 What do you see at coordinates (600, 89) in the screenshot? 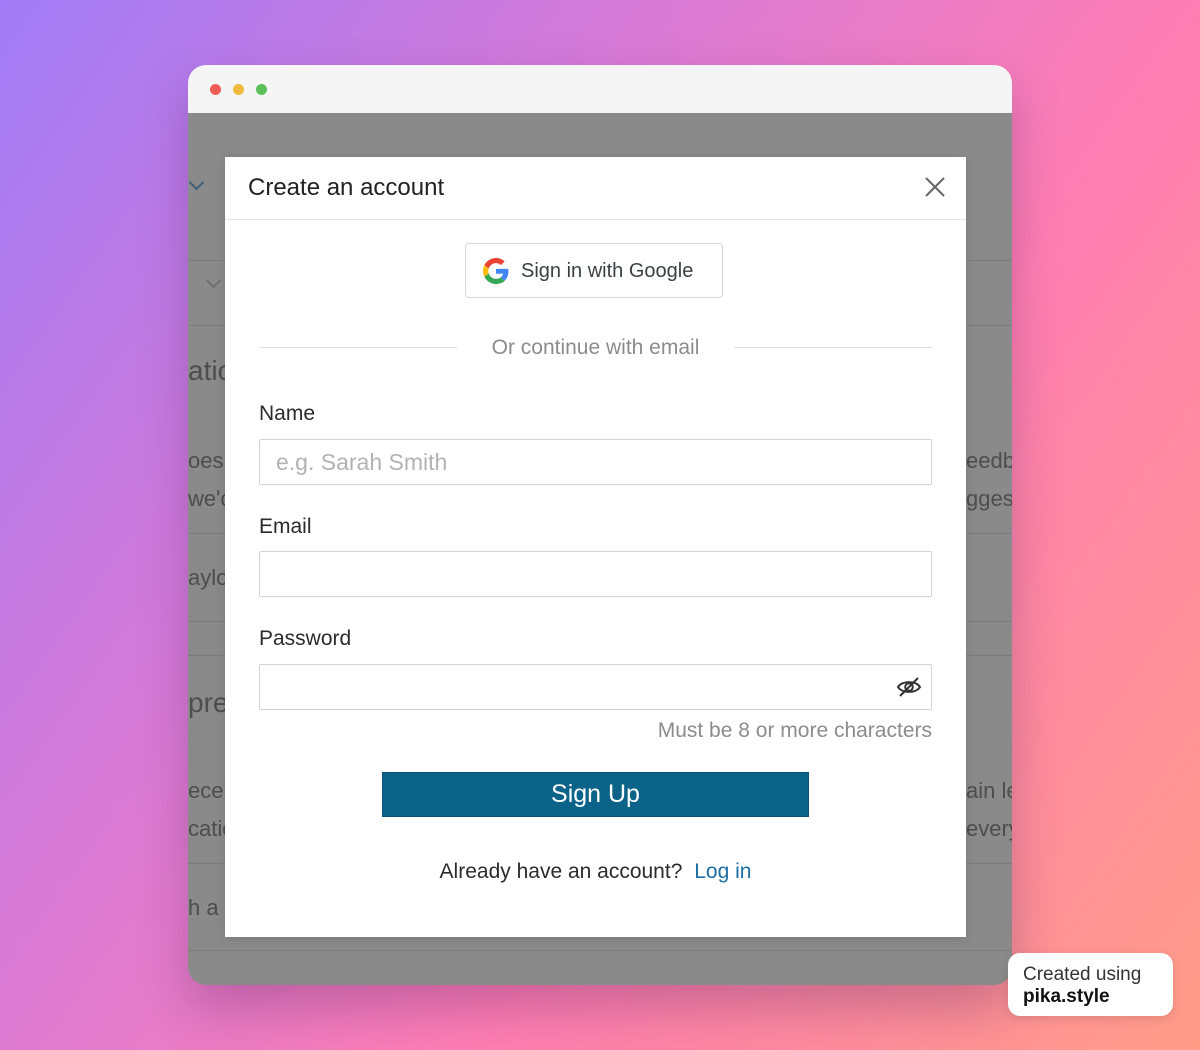
I see `window-titlebar` at bounding box center [600, 89].